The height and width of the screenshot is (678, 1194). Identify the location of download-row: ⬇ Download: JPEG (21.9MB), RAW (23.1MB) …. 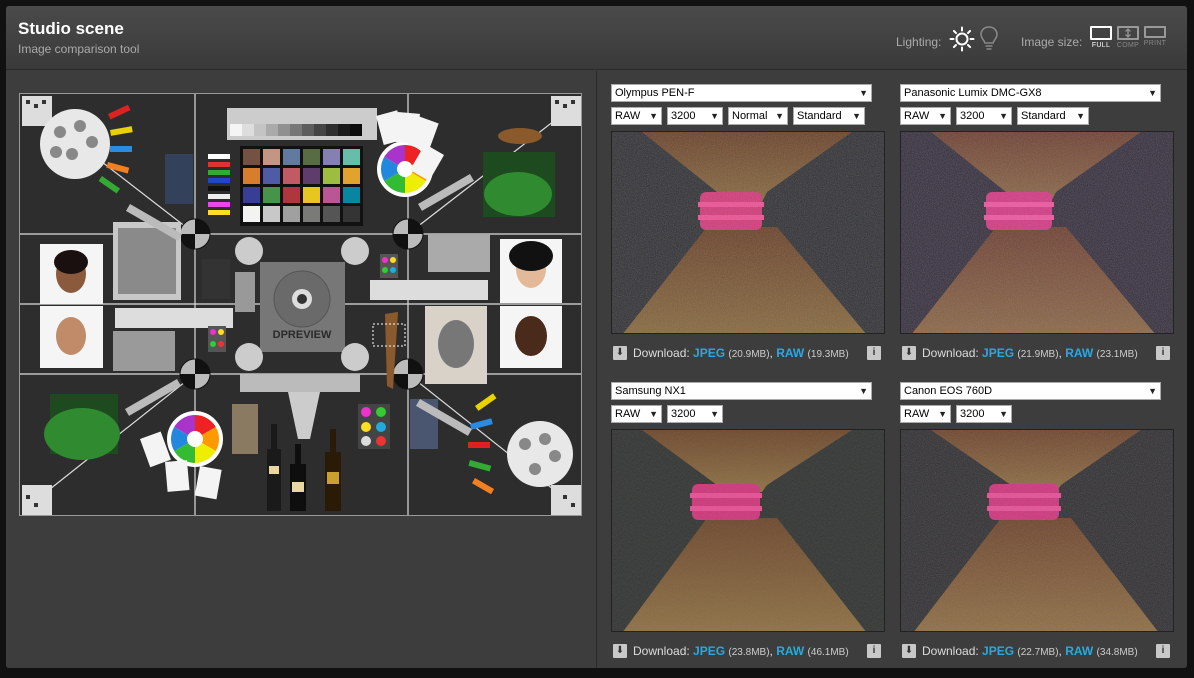
(1037, 354).